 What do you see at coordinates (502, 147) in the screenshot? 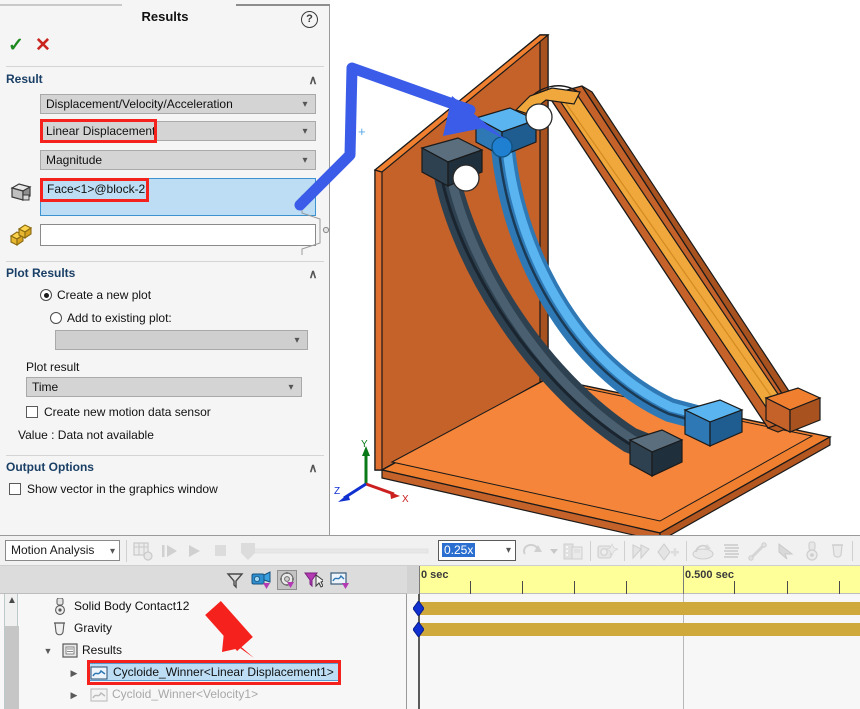
I see `ball-blue-track-selected` at bounding box center [502, 147].